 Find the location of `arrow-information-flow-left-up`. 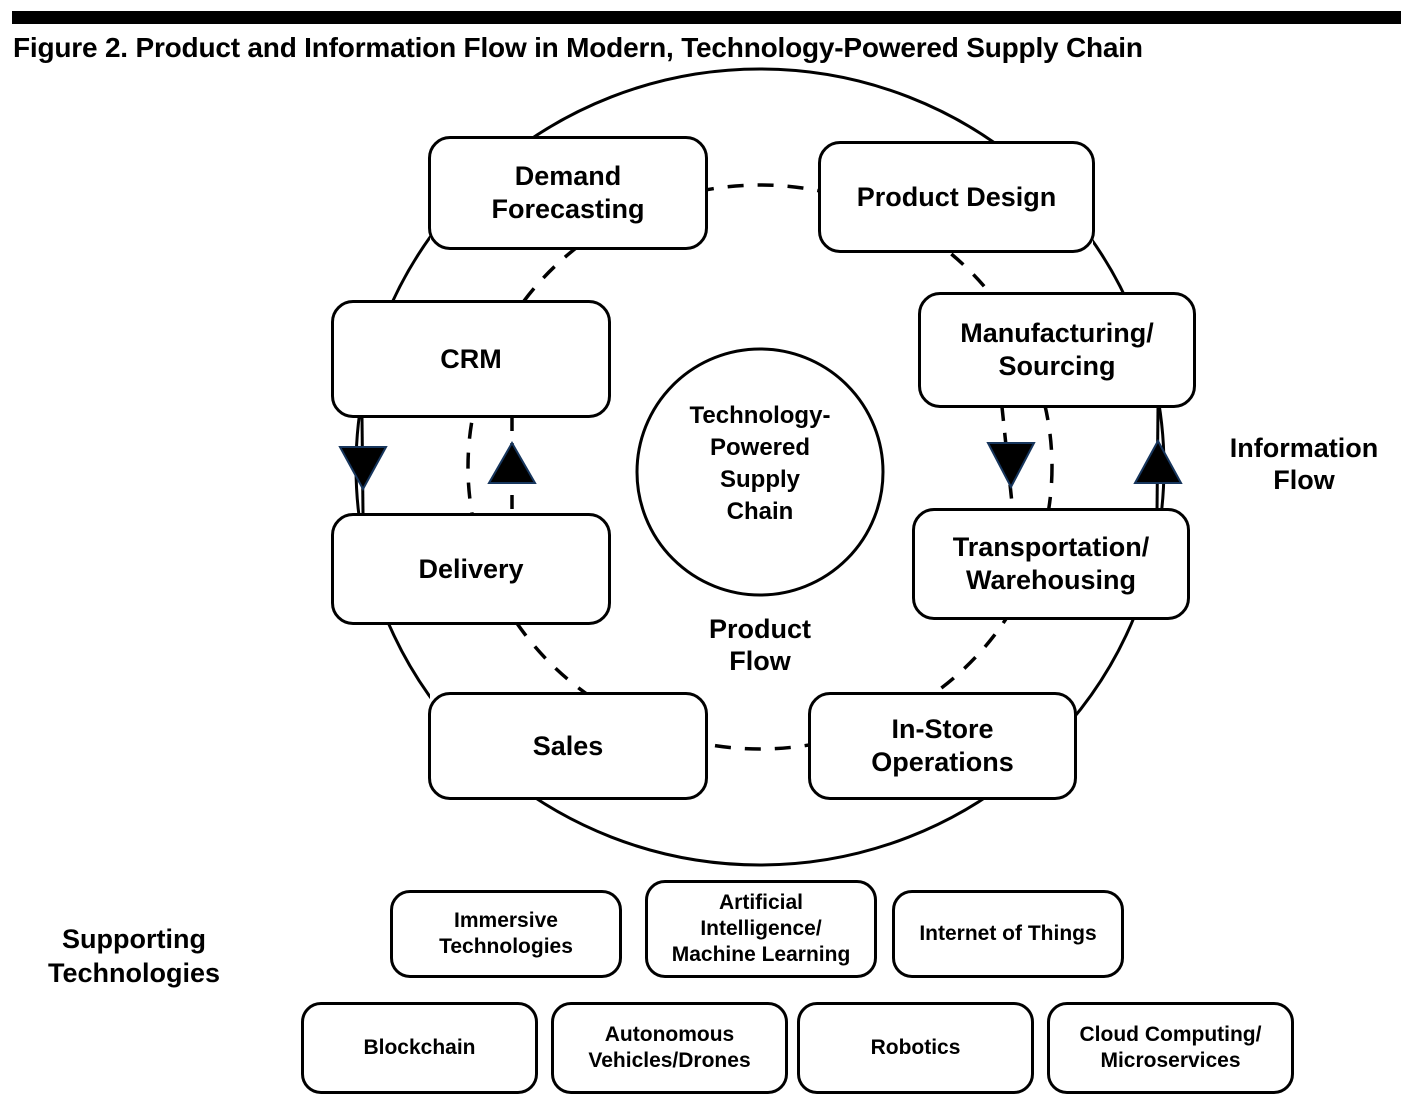

arrow-information-flow-left-up is located at coordinates (512, 462).